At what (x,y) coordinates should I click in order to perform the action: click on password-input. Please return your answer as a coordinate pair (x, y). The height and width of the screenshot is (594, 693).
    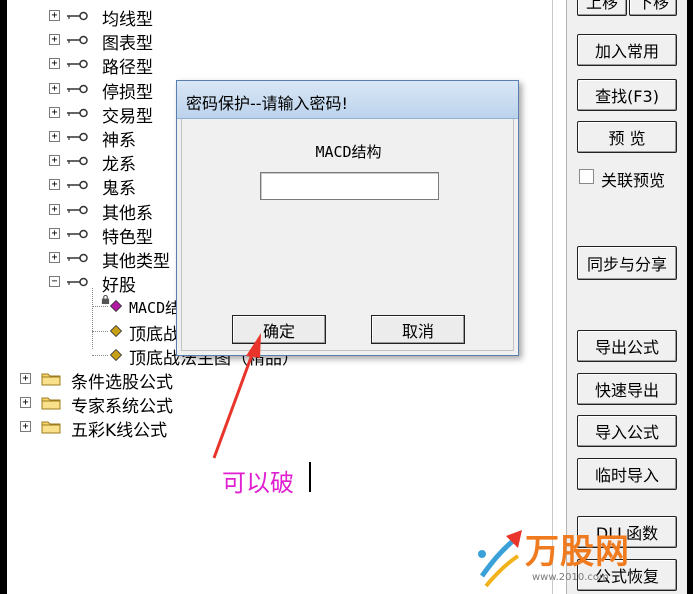
    Looking at the image, I should click on (349, 186).